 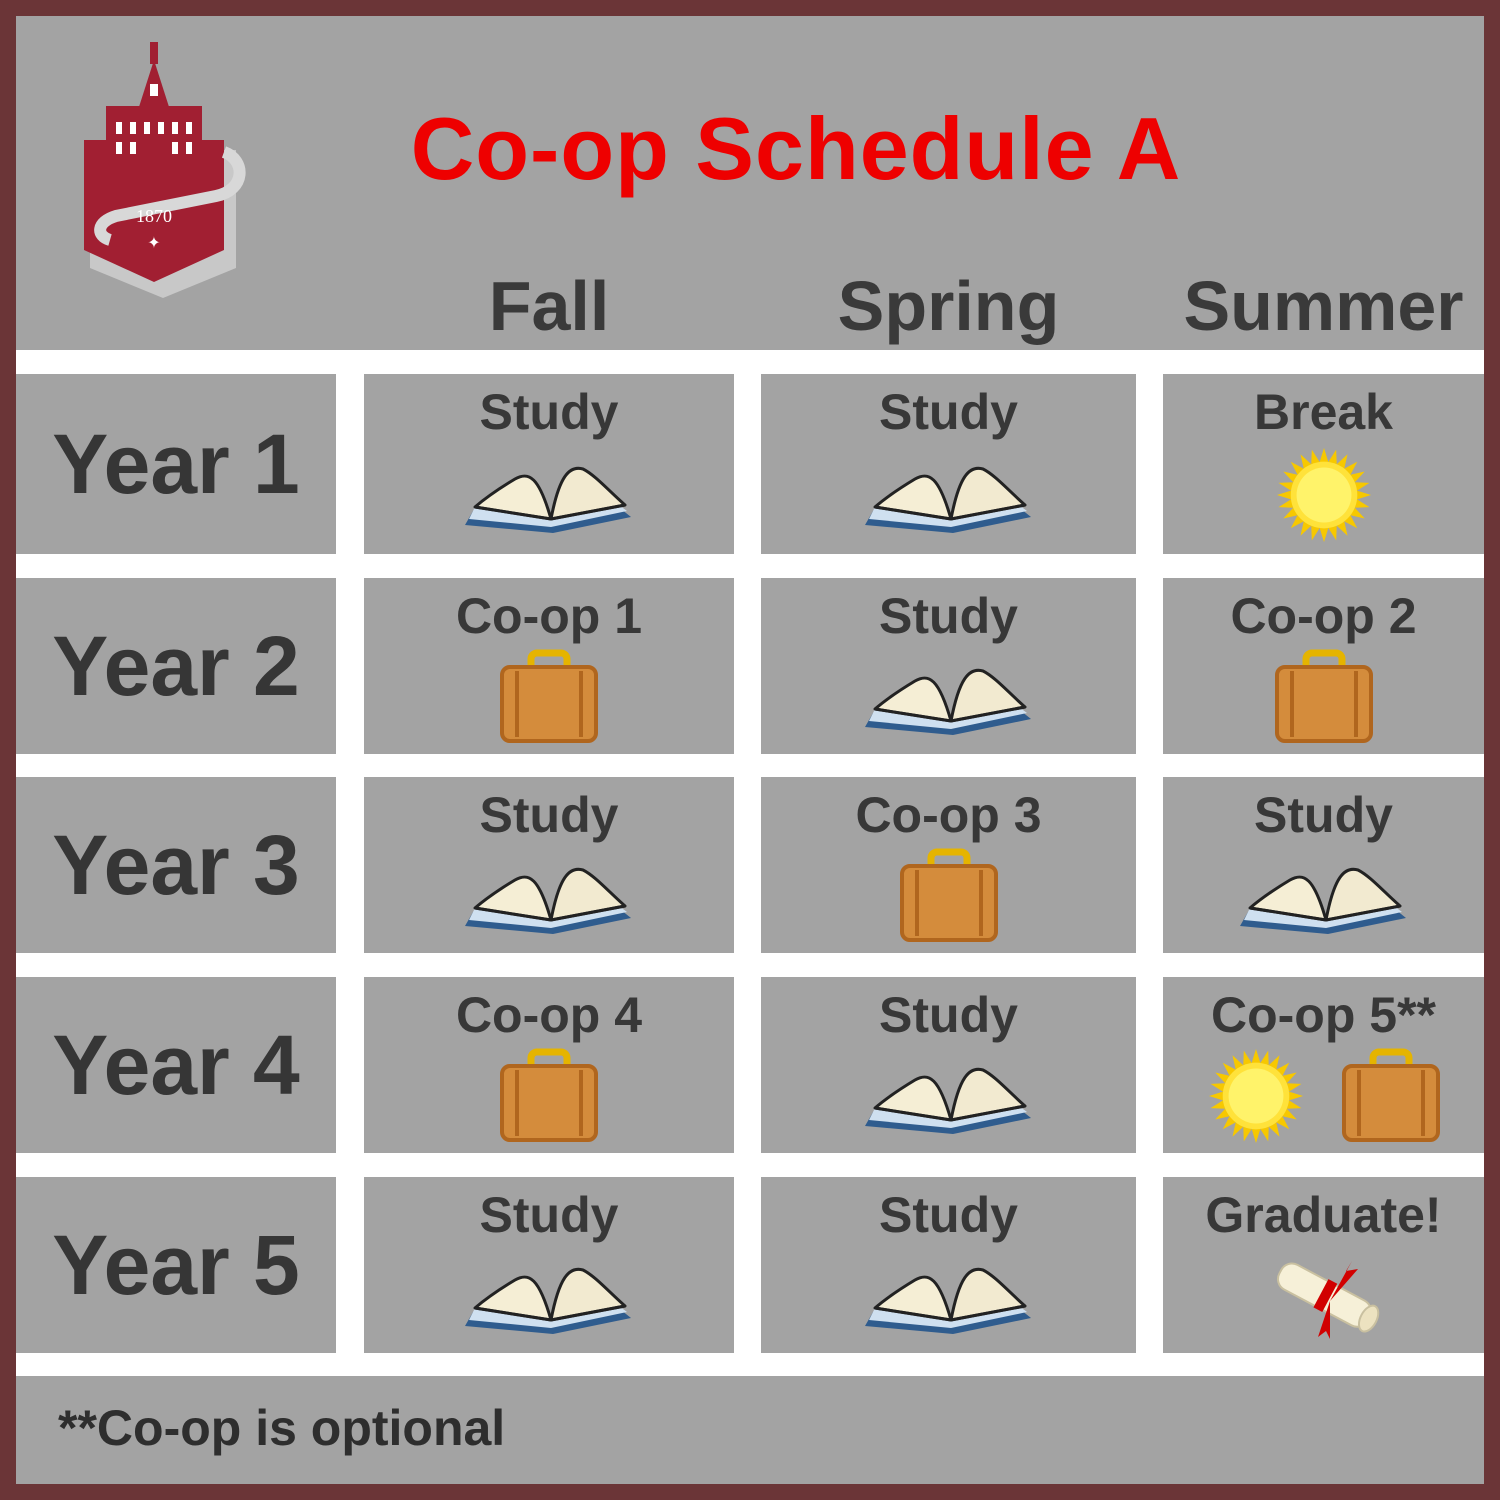 What do you see at coordinates (165, 170) in the screenshot?
I see `university-crest-logo: 1870 ✦` at bounding box center [165, 170].